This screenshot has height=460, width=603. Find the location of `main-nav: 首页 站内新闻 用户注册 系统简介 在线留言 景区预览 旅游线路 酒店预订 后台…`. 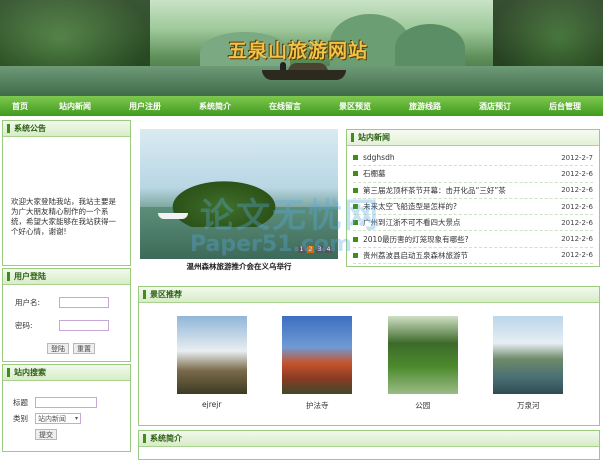

main-nav: 首页 站内新闻 用户注册 系统简介 在线留言 景区预览 旅游线路 酒店预订 后台… is located at coordinates (301, 106).